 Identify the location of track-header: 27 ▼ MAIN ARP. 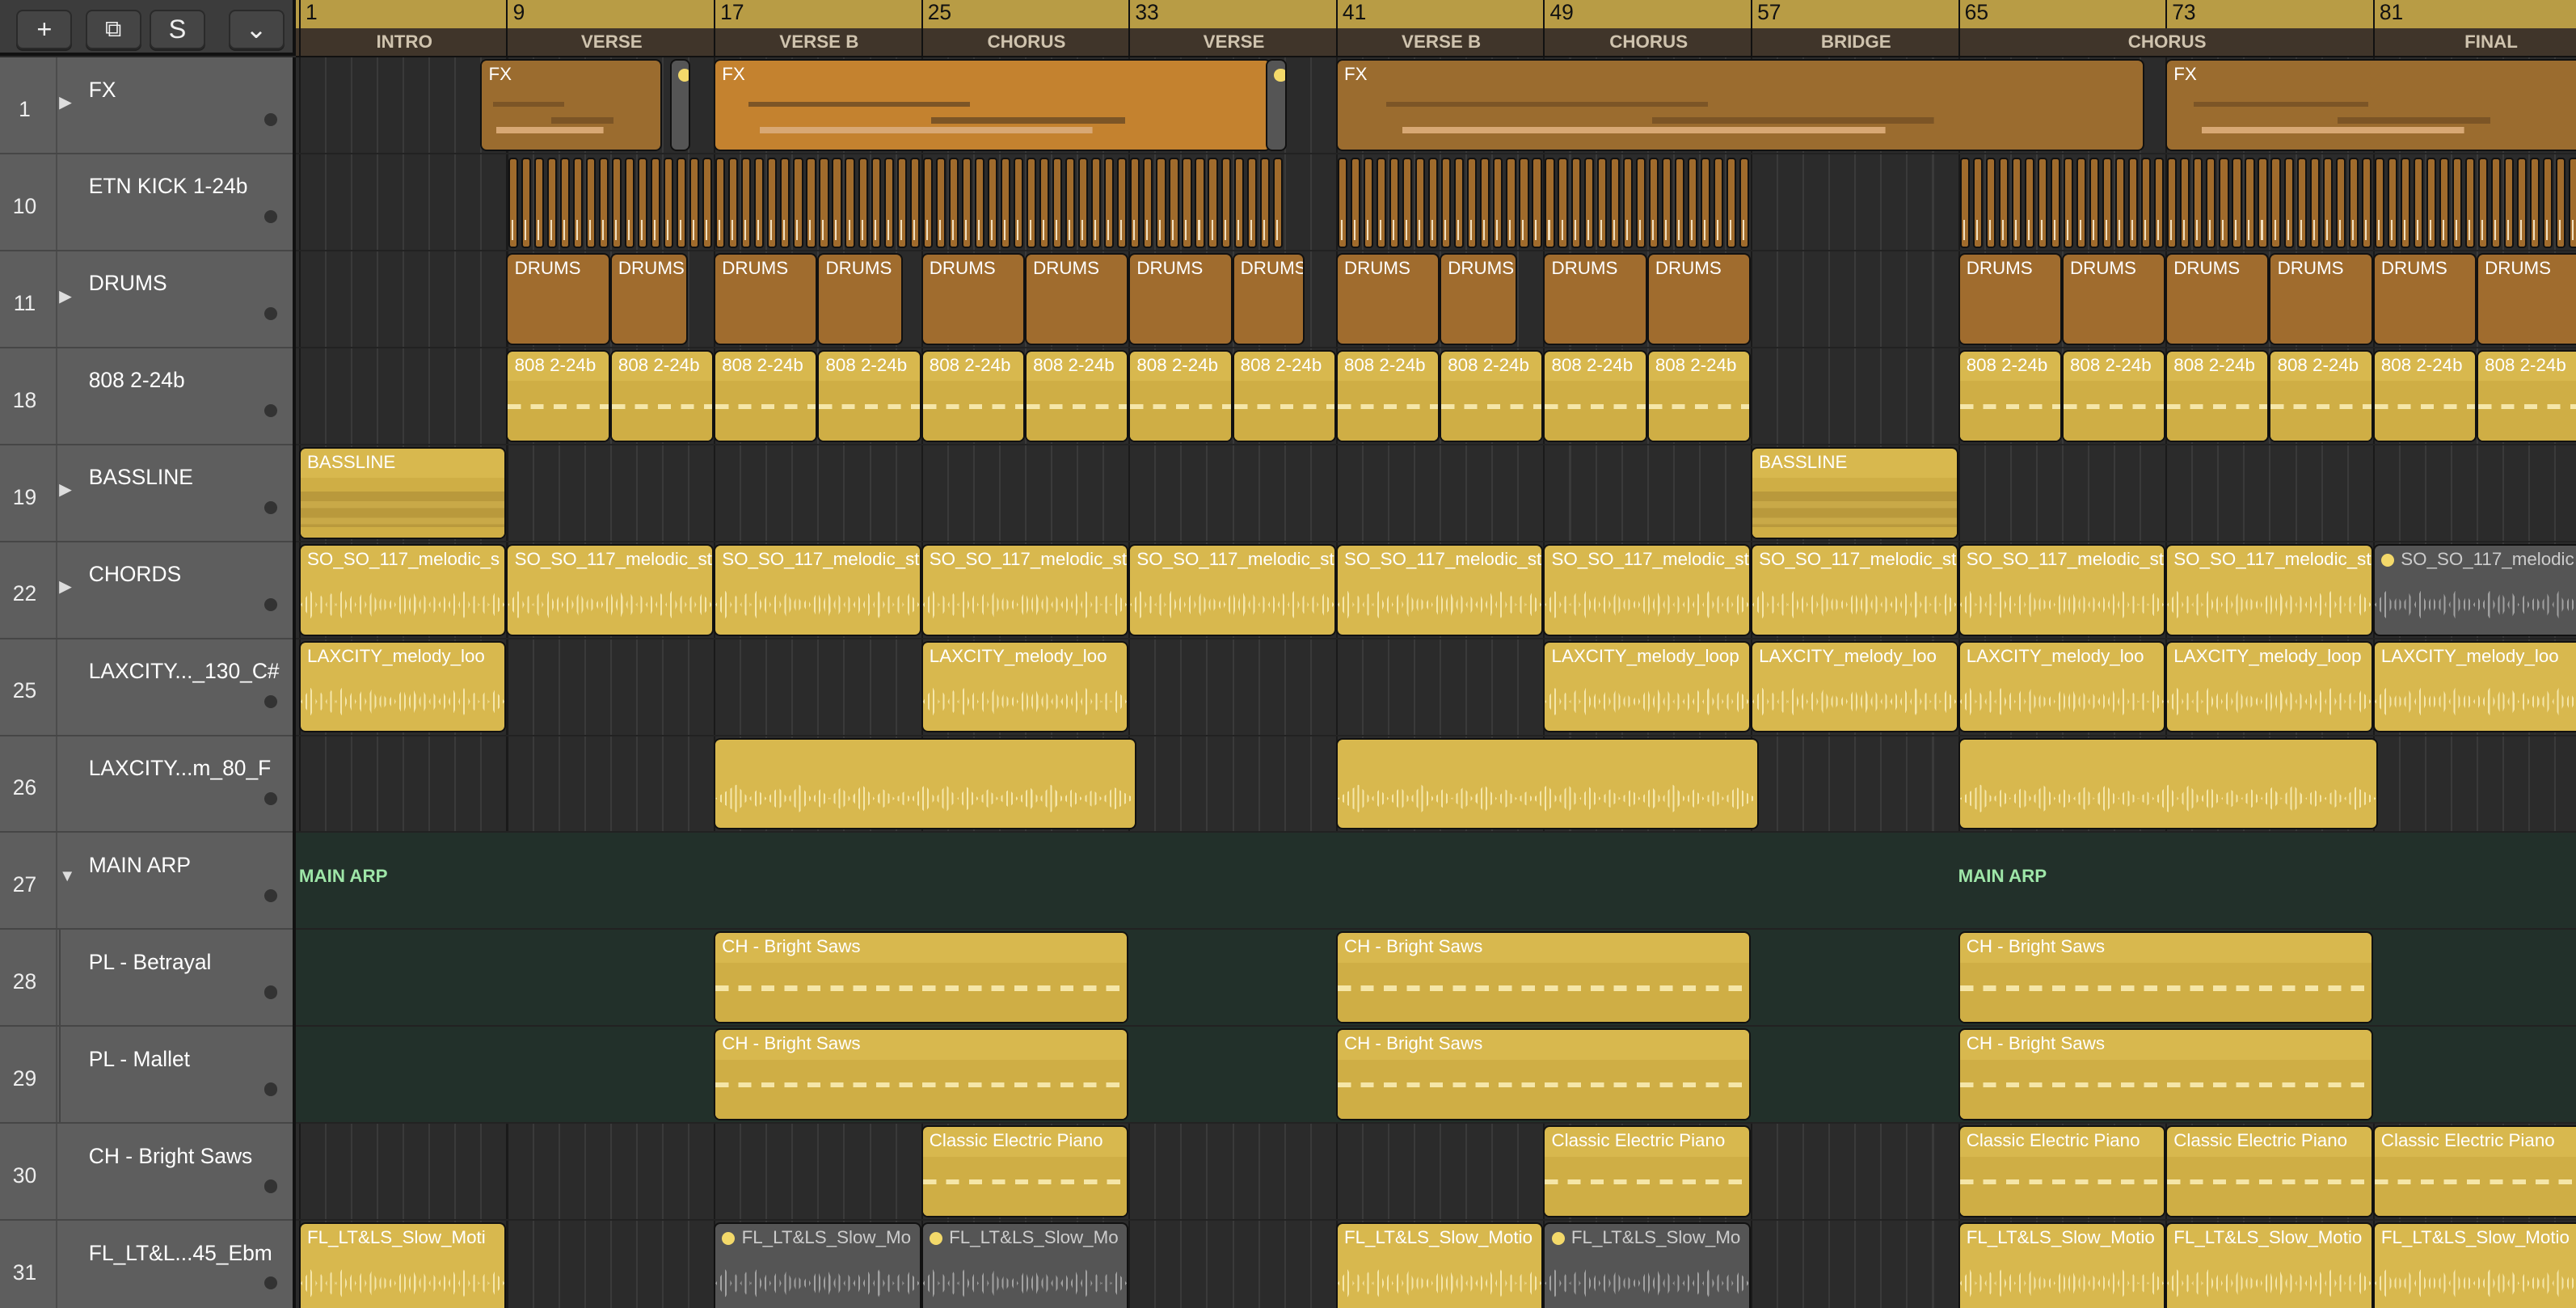
(146, 881).